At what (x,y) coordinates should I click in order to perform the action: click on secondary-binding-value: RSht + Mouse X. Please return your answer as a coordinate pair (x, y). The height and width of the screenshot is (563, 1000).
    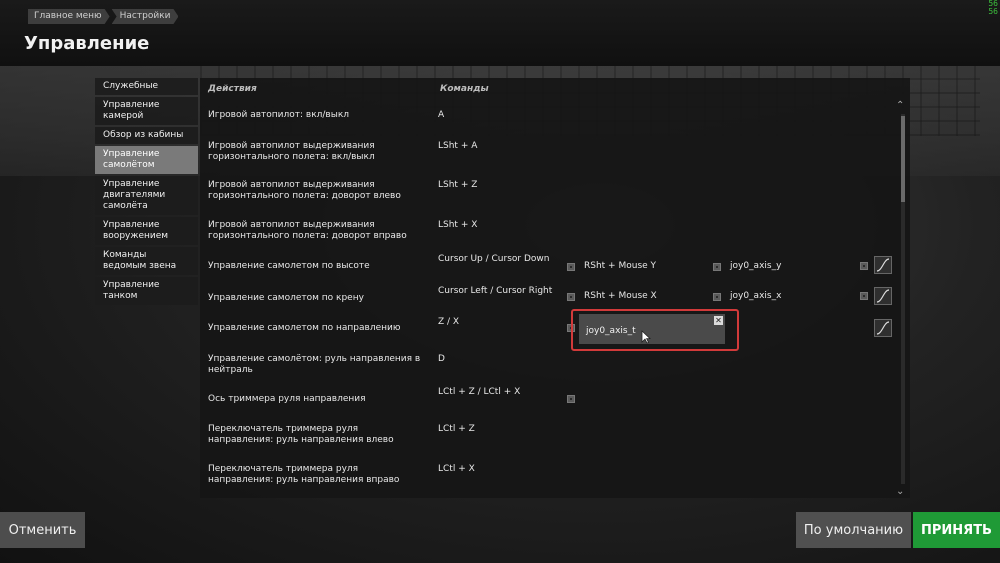
    Looking at the image, I should click on (620, 296).